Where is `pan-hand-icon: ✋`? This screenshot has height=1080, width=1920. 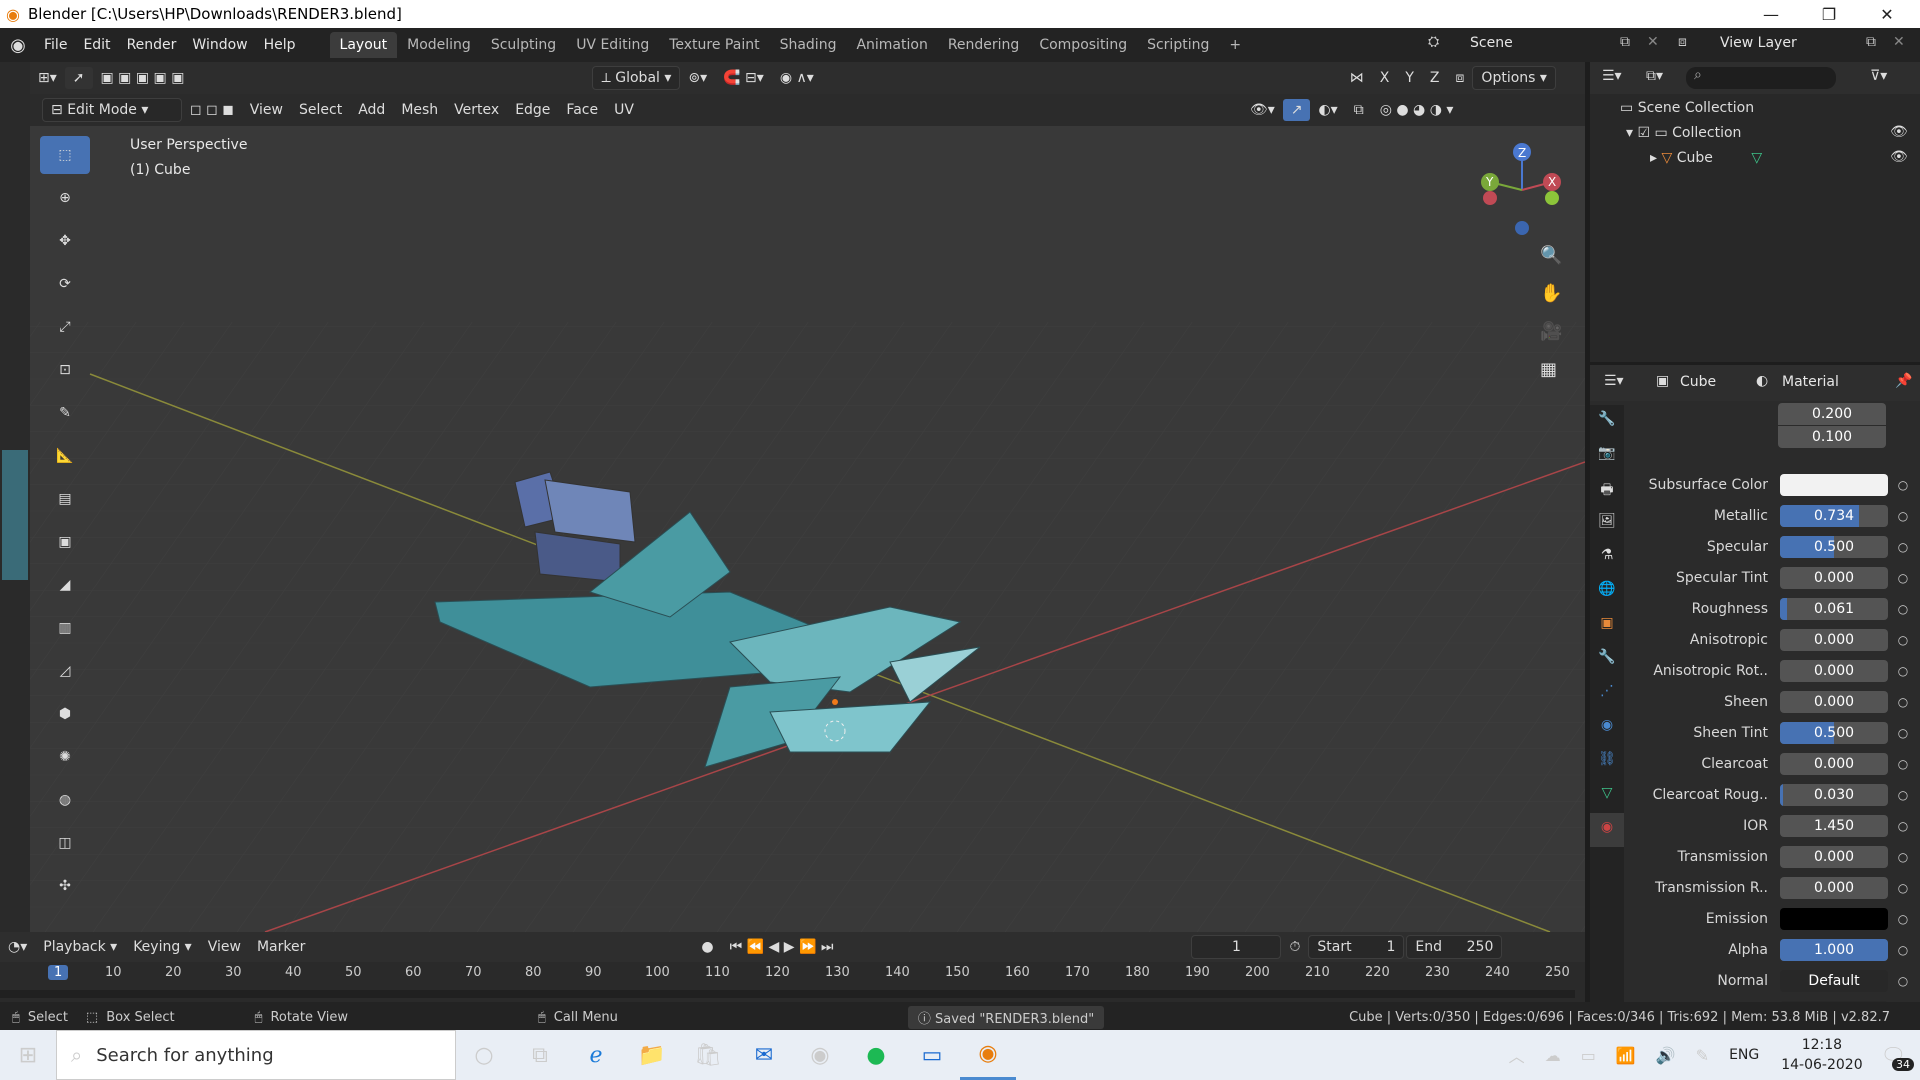
pan-hand-icon: ✋ is located at coordinates (1557, 302).